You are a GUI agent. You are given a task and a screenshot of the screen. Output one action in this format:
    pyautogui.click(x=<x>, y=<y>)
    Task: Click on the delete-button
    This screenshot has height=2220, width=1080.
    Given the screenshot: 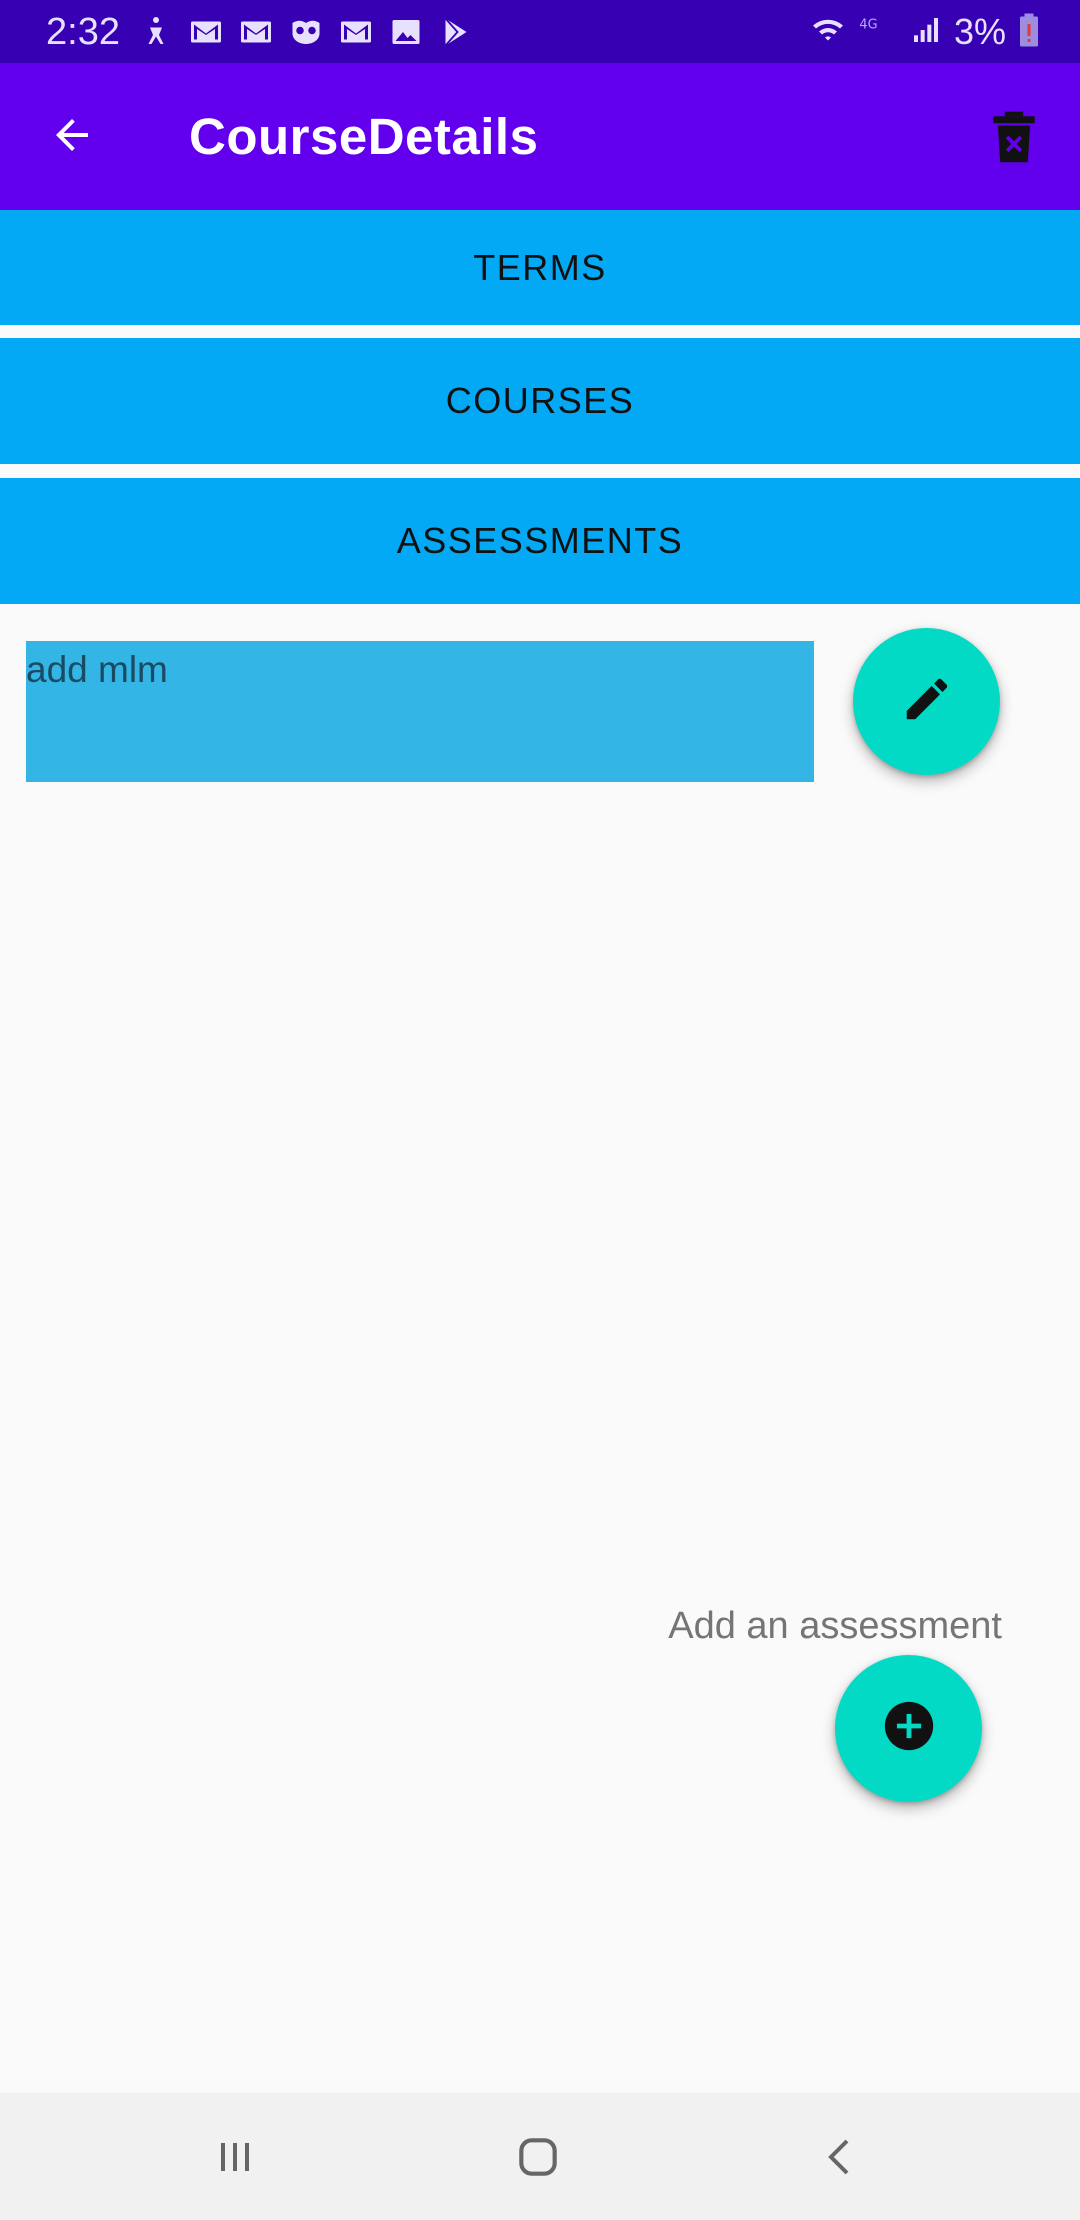 What is the action you would take?
    pyautogui.click(x=1014, y=139)
    